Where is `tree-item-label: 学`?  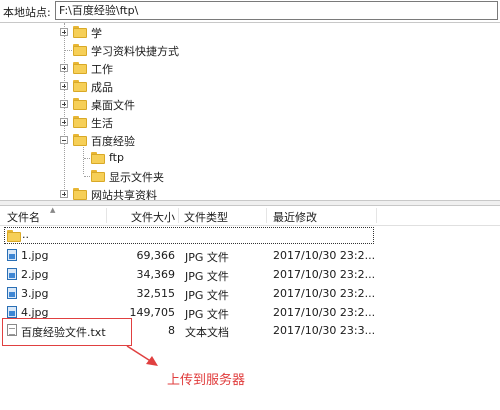 tree-item-label: 学 is located at coordinates (96, 33).